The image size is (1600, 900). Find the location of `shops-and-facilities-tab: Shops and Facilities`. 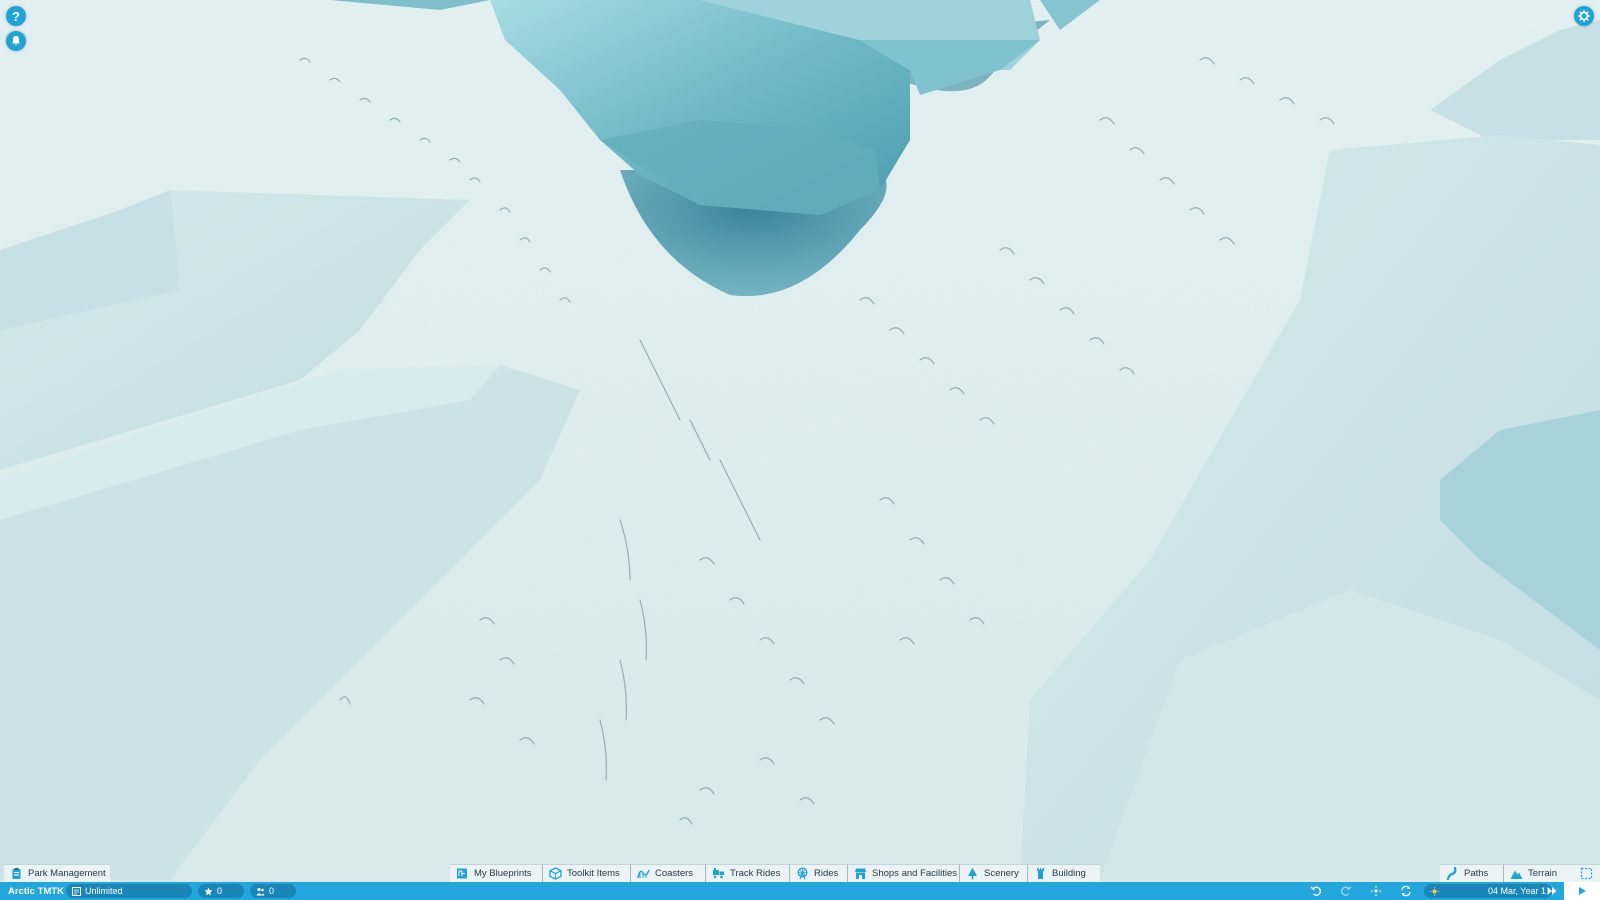

shops-and-facilities-tab: Shops and Facilities is located at coordinates (904, 873).